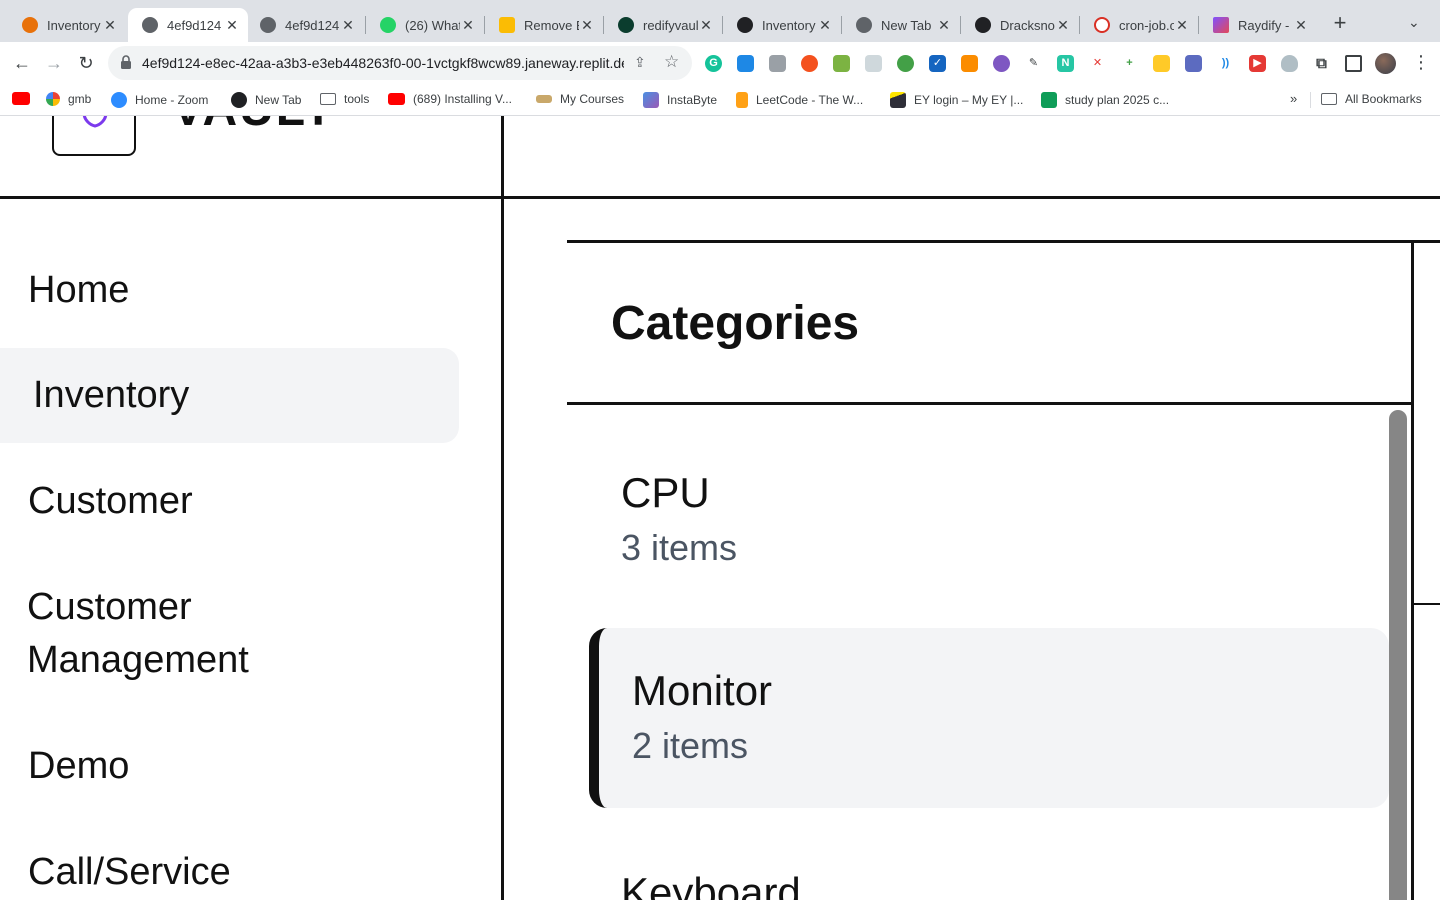  What do you see at coordinates (873, 63) in the screenshot?
I see `reader-icon` at bounding box center [873, 63].